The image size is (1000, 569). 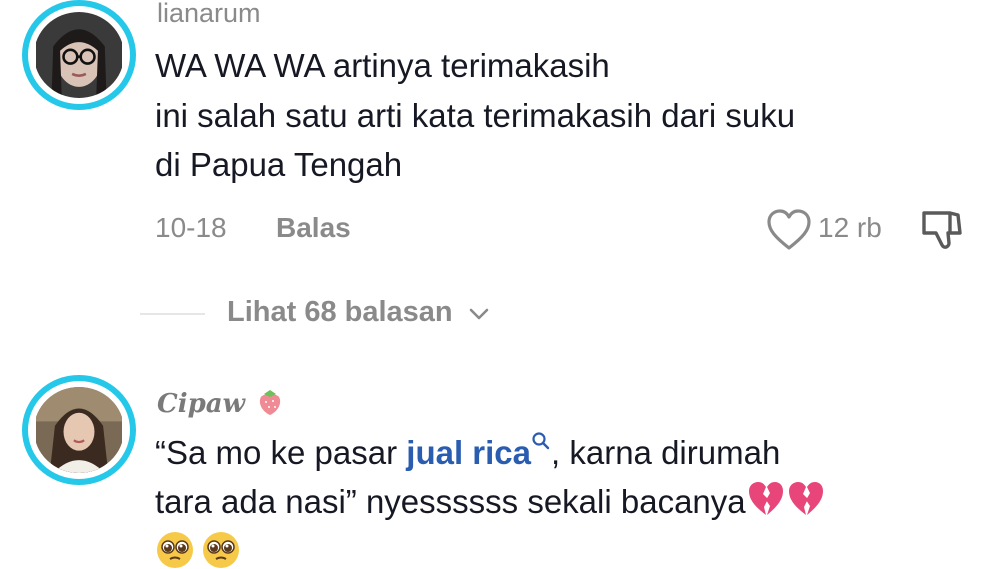 I want to click on username-text: Cipaw, so click(x=201, y=404).